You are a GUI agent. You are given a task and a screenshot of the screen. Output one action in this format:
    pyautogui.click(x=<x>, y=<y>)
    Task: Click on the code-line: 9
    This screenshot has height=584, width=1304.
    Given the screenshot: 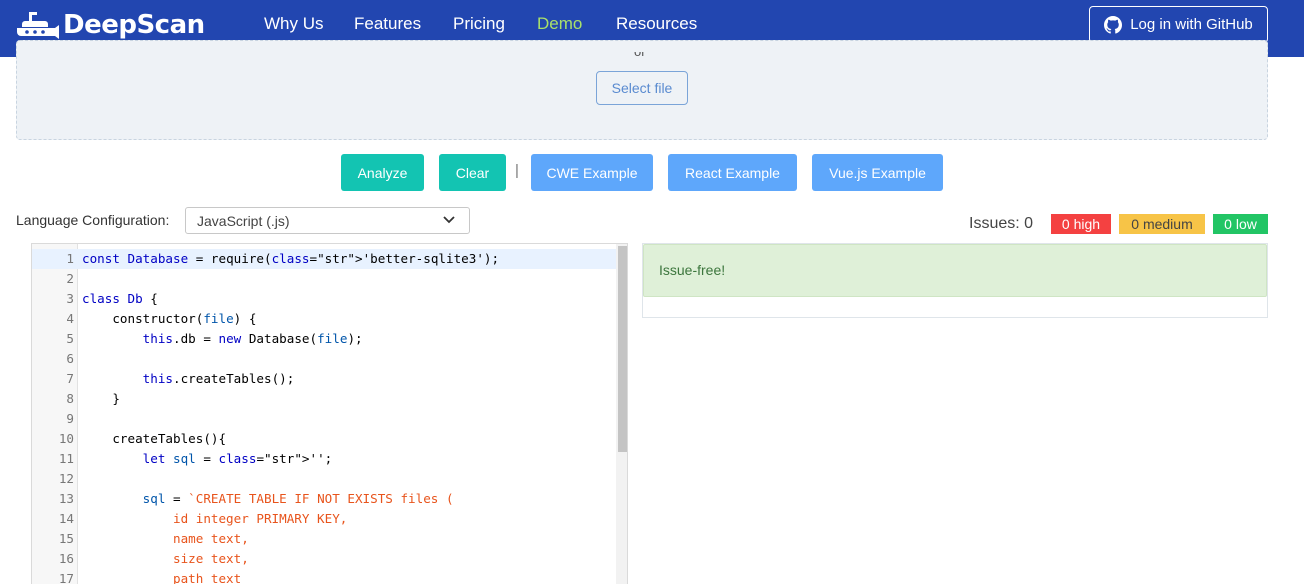 What is the action you would take?
    pyautogui.click(x=324, y=419)
    